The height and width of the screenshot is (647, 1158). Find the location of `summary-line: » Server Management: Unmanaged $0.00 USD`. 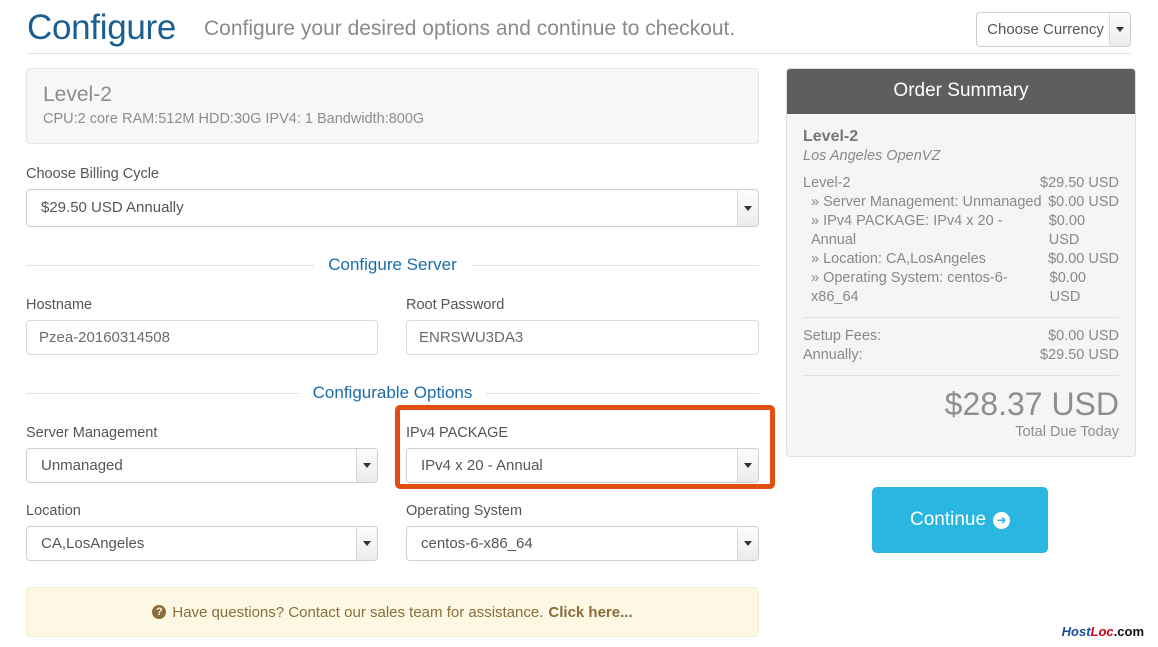

summary-line: » Server Management: Unmanaged $0.00 USD is located at coordinates (961, 202).